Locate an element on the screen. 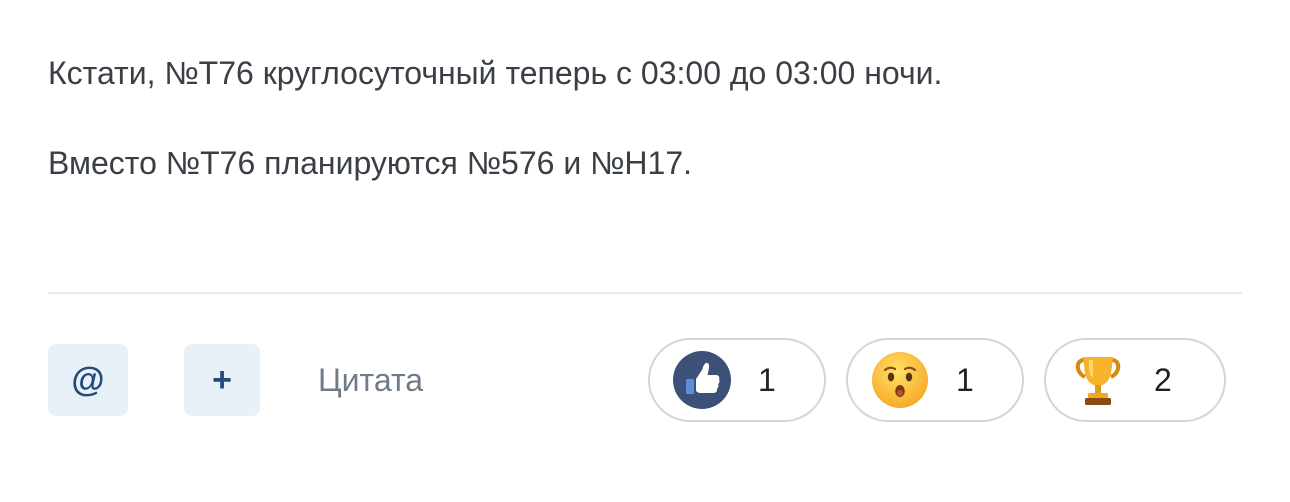  reaction-like: 1 is located at coordinates (737, 380).